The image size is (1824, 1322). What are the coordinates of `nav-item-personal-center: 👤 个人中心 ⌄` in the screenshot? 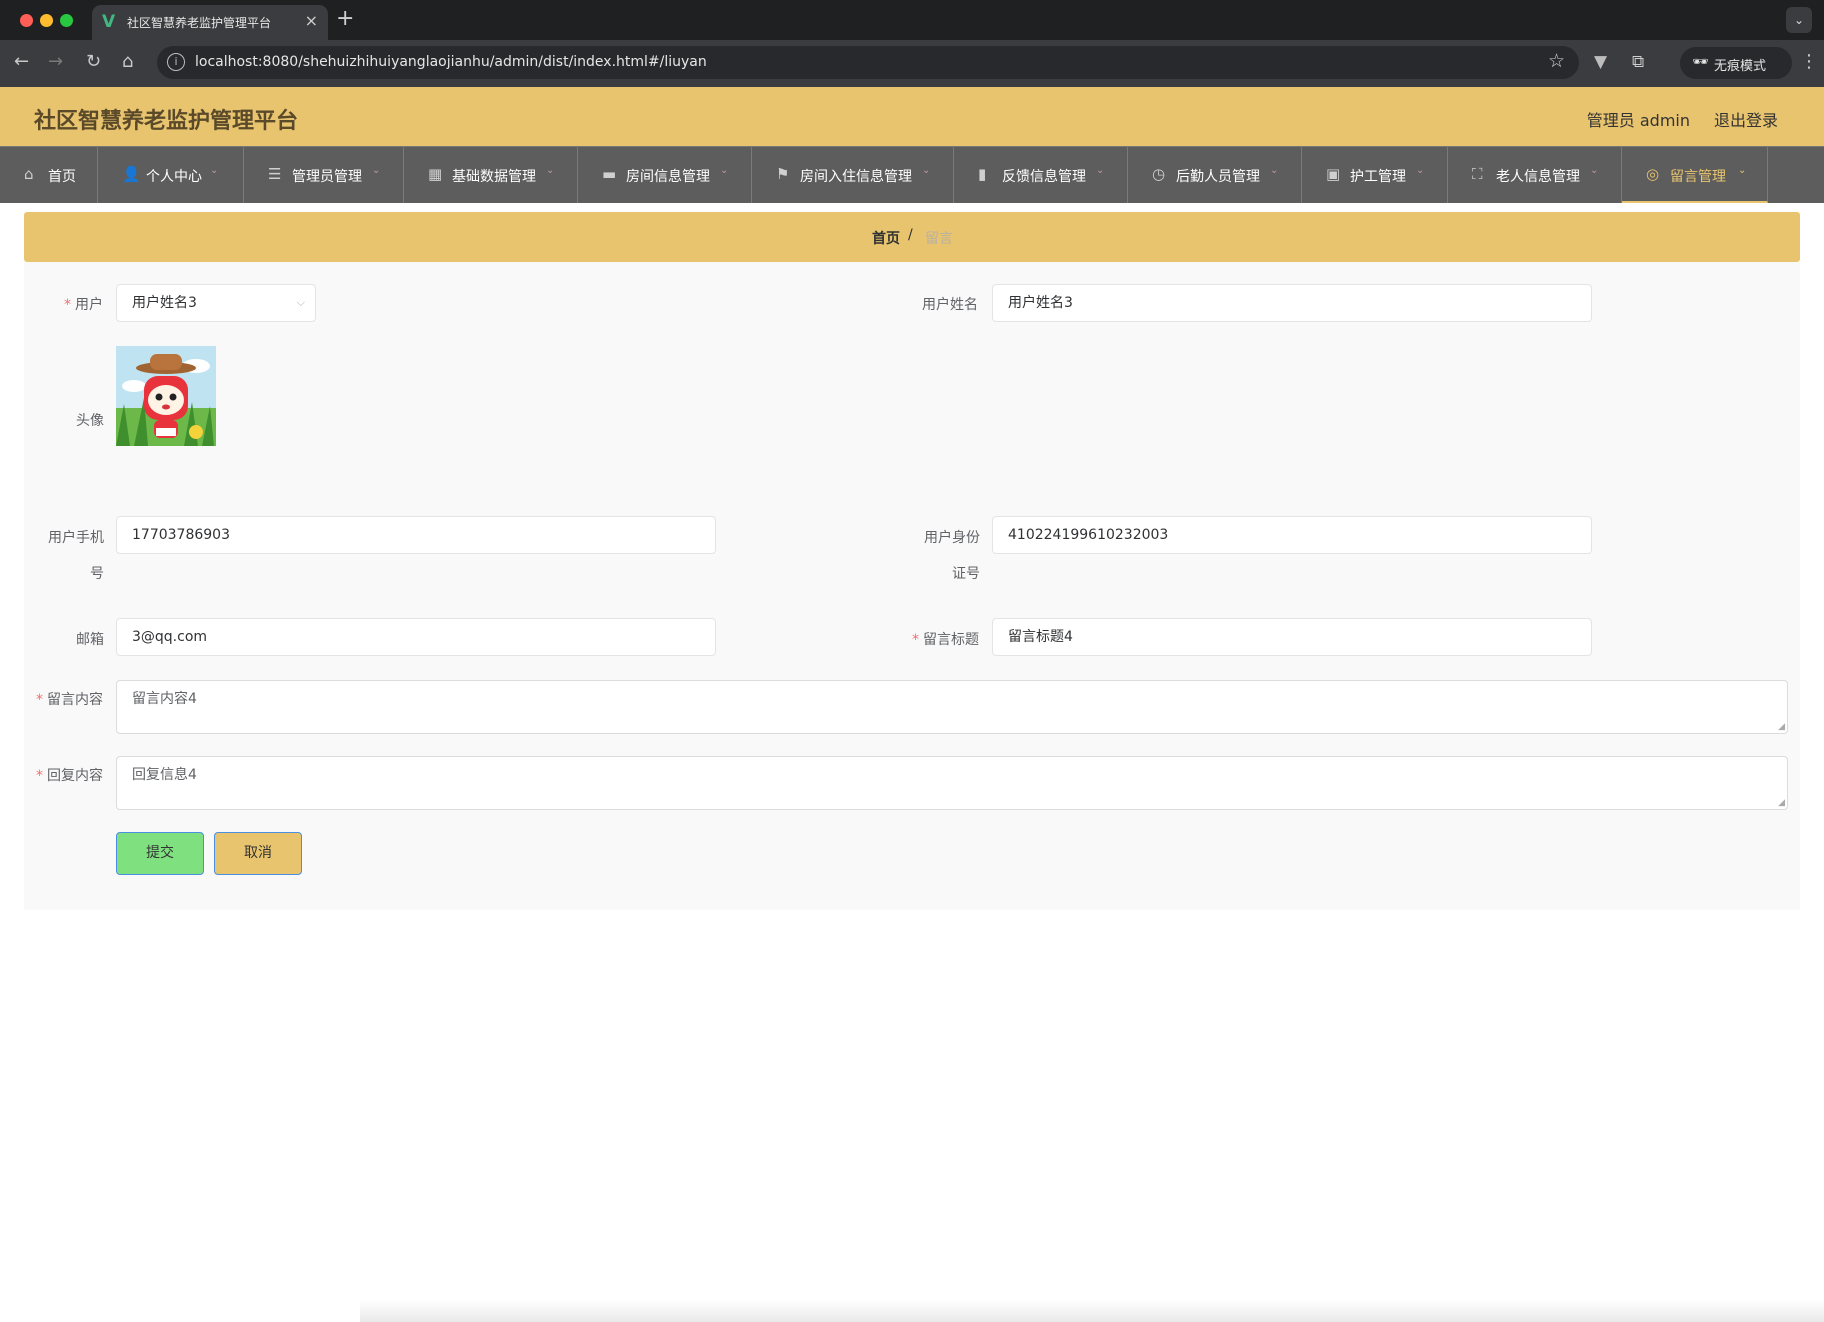 It's located at (171, 175).